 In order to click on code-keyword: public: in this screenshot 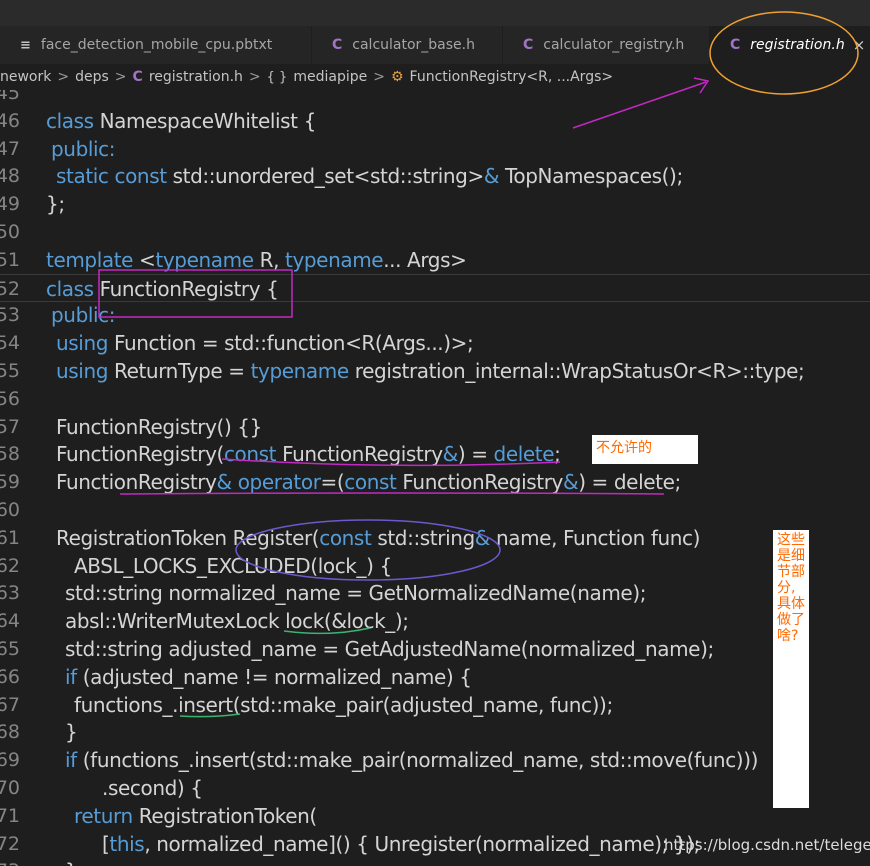, I will do `click(83, 148)`.